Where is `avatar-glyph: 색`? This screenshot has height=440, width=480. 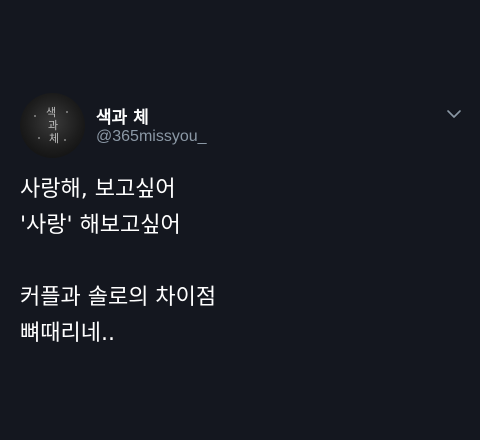
avatar-glyph: 색 is located at coordinates (51, 112).